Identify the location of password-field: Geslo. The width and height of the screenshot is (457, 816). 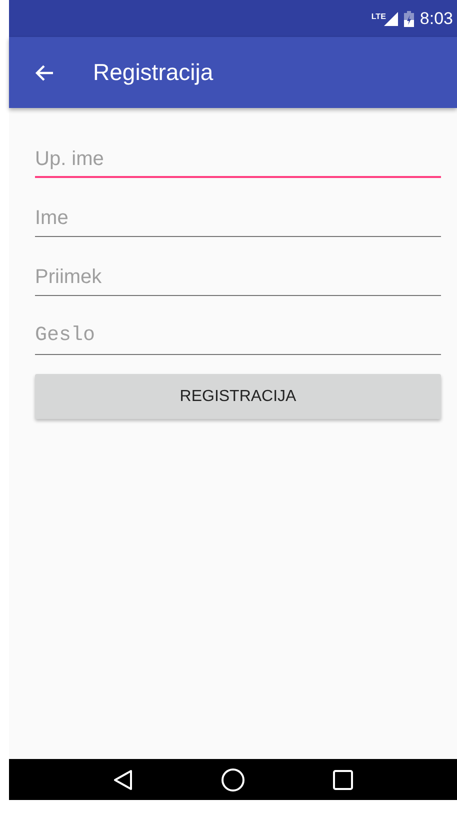
(238, 335).